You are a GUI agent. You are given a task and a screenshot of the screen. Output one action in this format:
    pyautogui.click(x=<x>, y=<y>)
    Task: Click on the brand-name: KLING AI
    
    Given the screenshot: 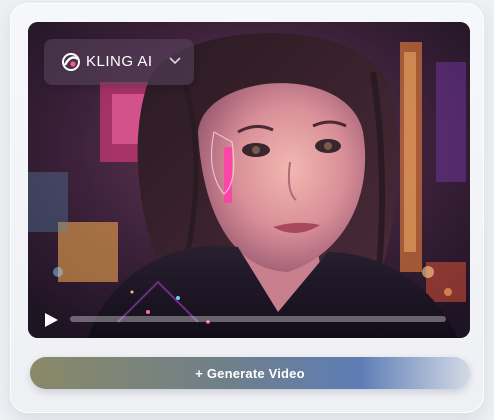 What is the action you would take?
    pyautogui.click(x=119, y=61)
    